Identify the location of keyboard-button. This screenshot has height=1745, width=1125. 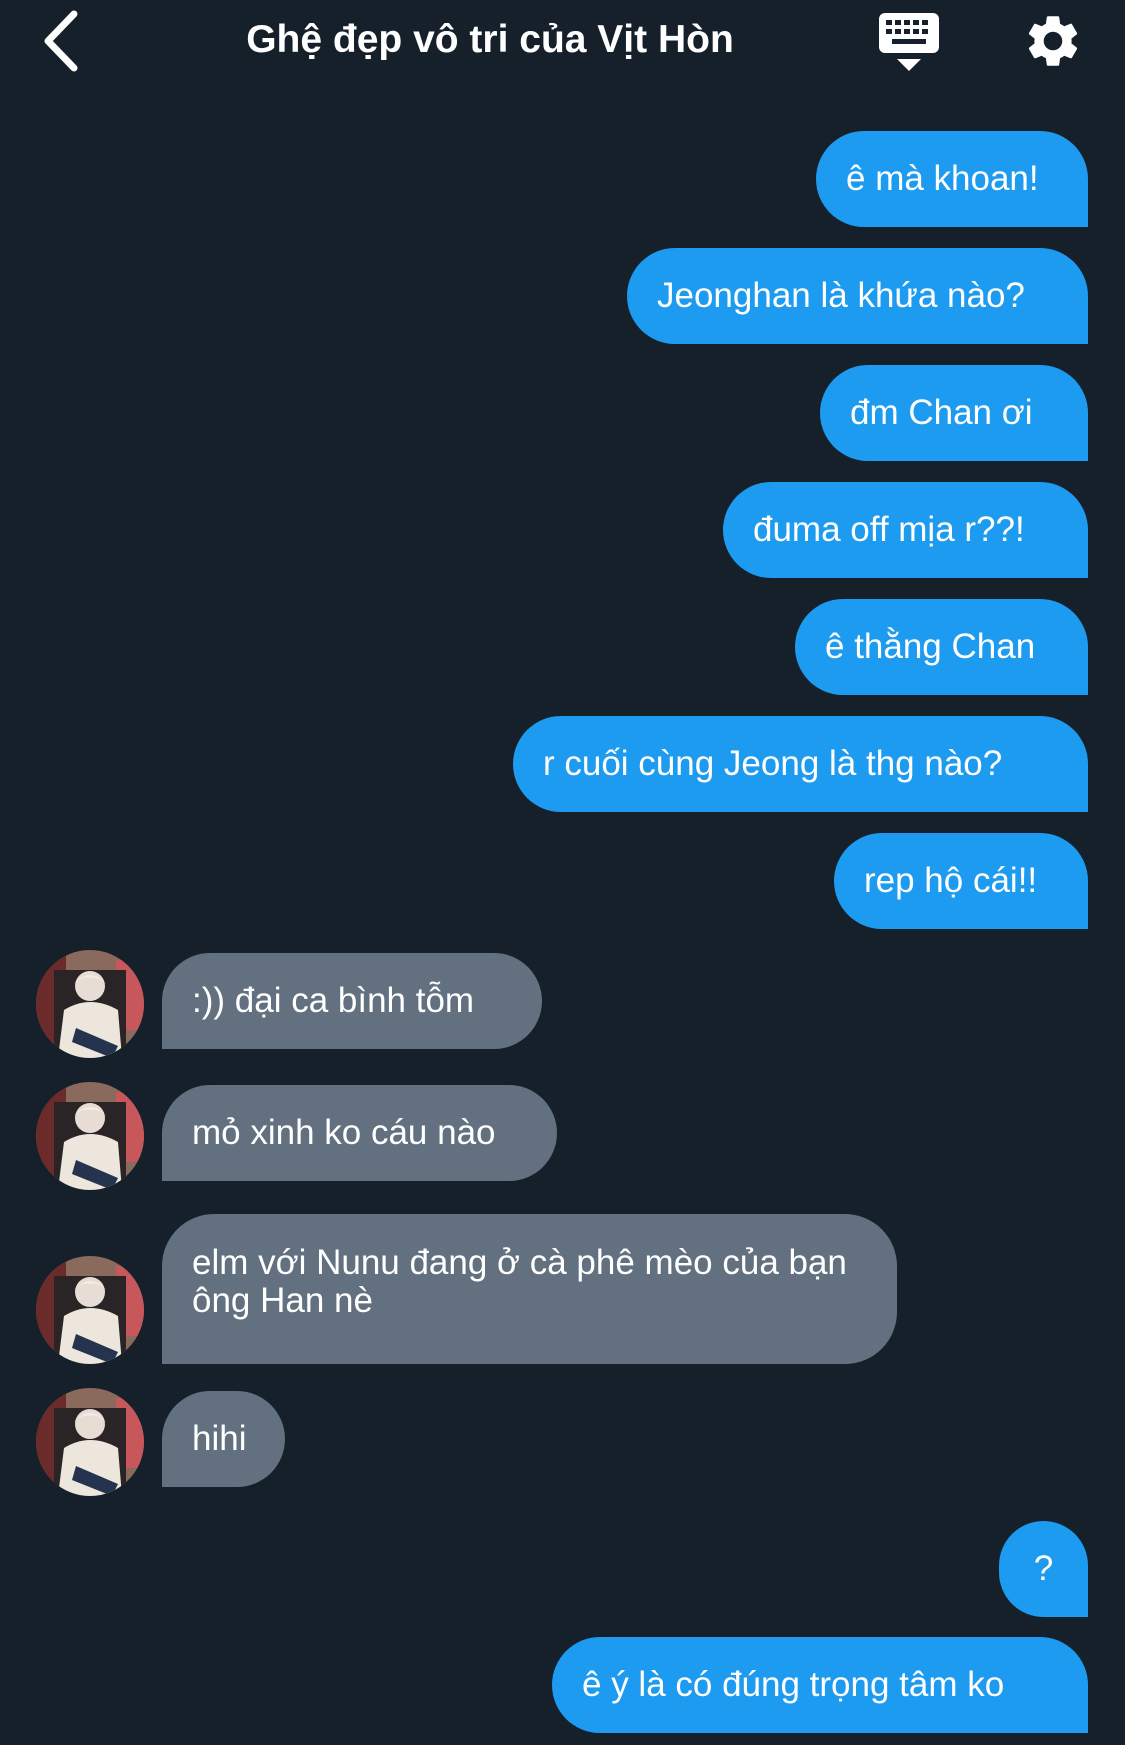
(909, 43).